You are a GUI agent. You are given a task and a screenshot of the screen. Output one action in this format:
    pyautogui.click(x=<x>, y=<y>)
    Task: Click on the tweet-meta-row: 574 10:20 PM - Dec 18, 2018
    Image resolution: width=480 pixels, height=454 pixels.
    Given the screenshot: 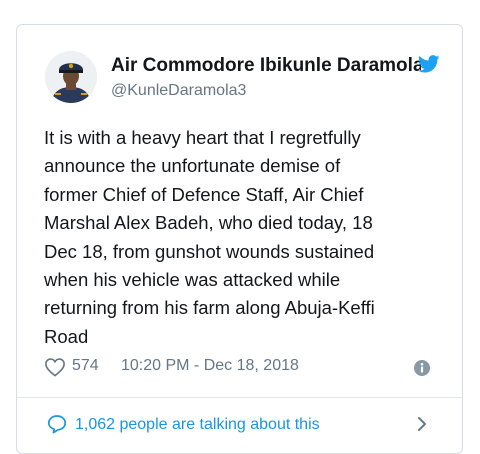 What is the action you would take?
    pyautogui.click(x=241, y=367)
    